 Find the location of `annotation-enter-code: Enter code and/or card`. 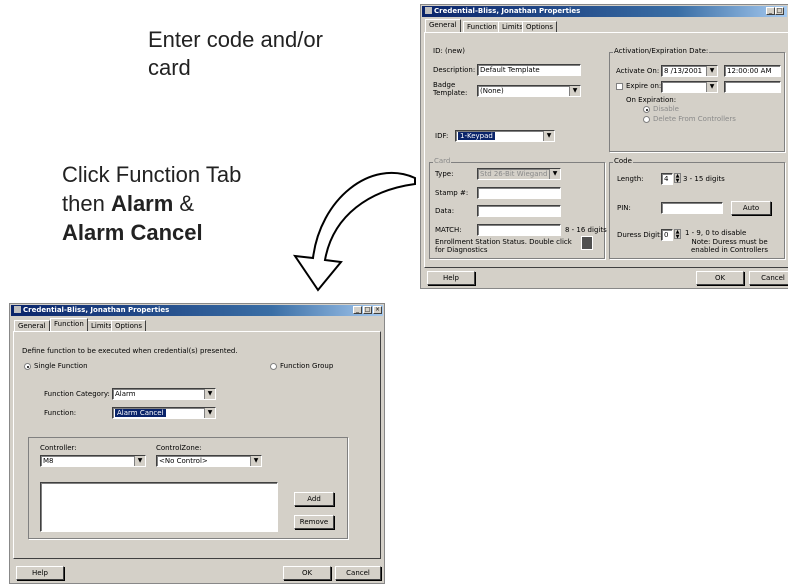

annotation-enter-code: Enter code and/or card is located at coordinates (235, 53).